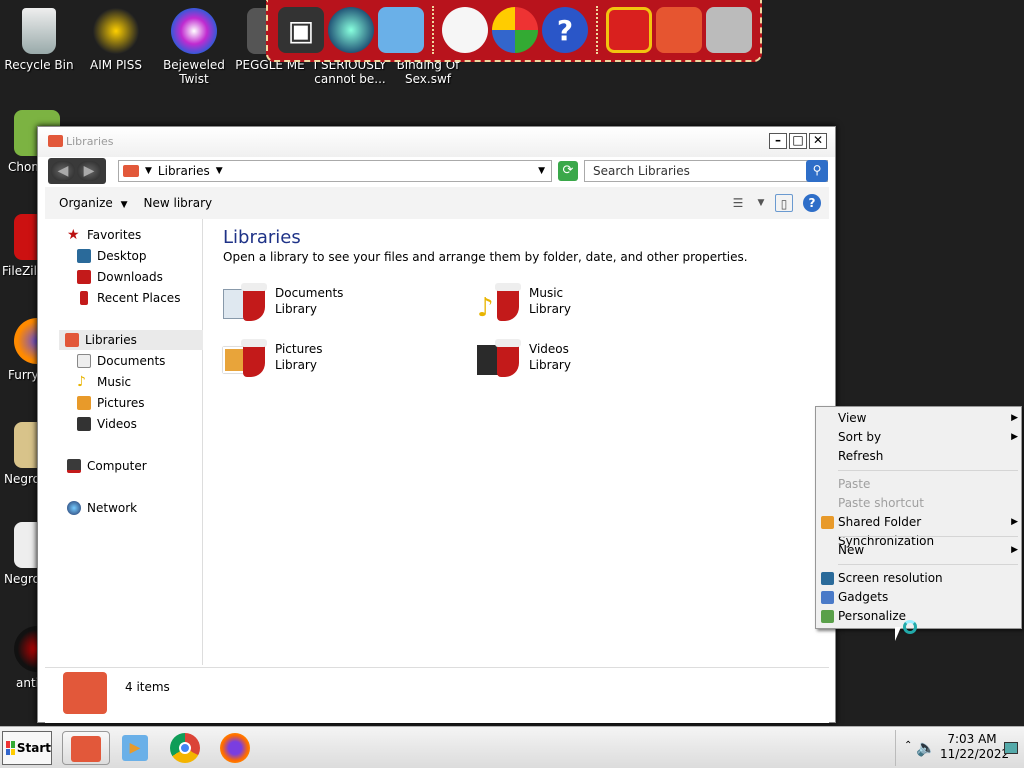 Image resolution: width=1024 pixels, height=768 pixels. Describe the element at coordinates (111, 403) in the screenshot. I see `nav-pictures: Pictures` at that location.